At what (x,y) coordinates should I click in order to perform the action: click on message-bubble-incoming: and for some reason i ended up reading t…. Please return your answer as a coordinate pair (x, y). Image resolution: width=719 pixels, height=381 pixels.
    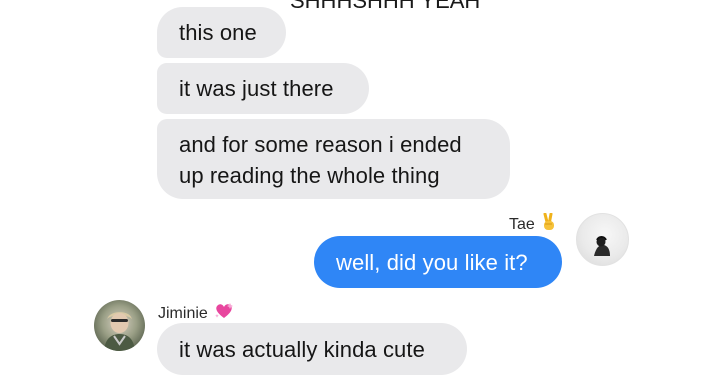
    Looking at the image, I should click on (333, 159).